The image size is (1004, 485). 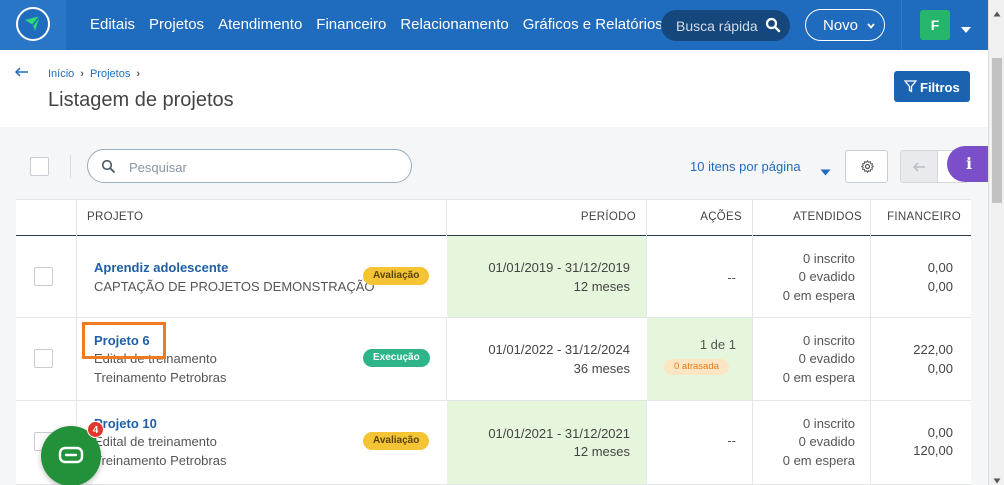 What do you see at coordinates (454, 24) in the screenshot?
I see `nav-relacionamento: Relacionamento` at bounding box center [454, 24].